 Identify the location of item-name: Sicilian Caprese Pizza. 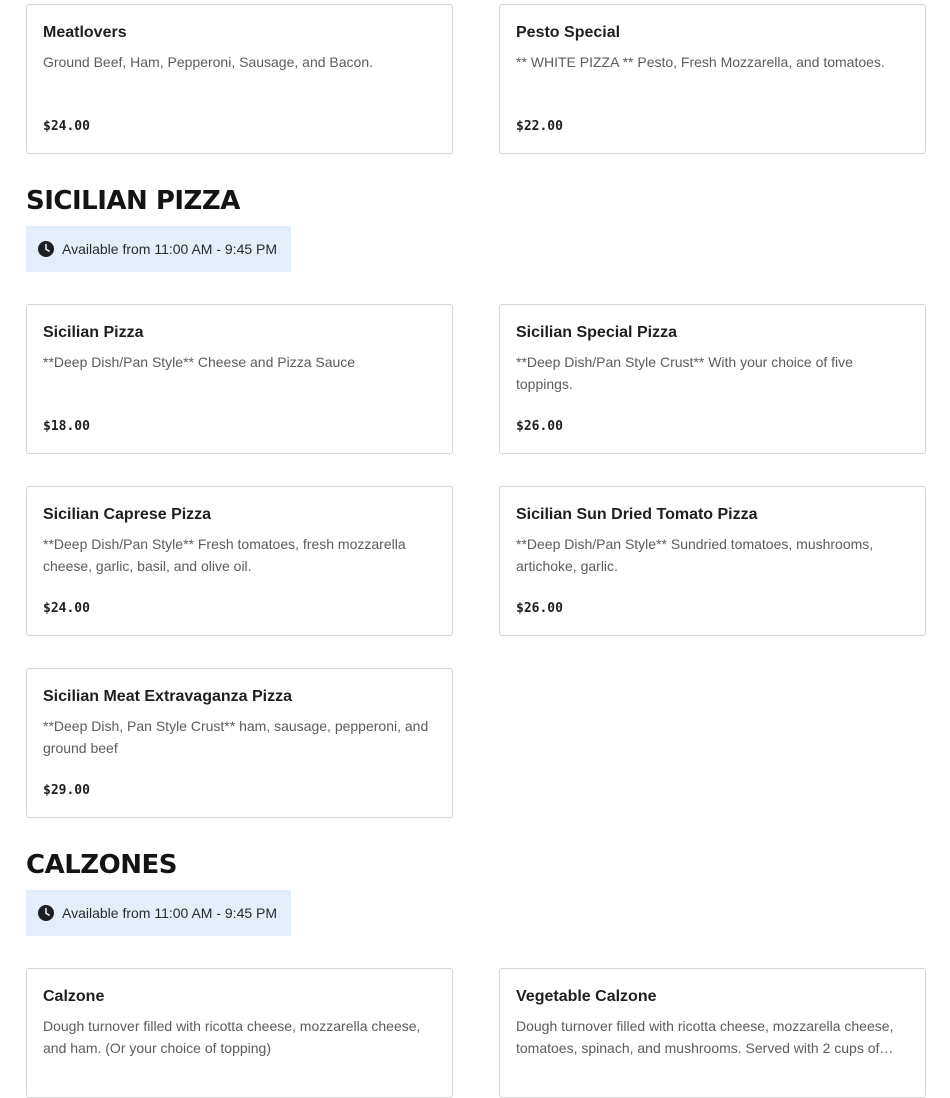
(127, 514).